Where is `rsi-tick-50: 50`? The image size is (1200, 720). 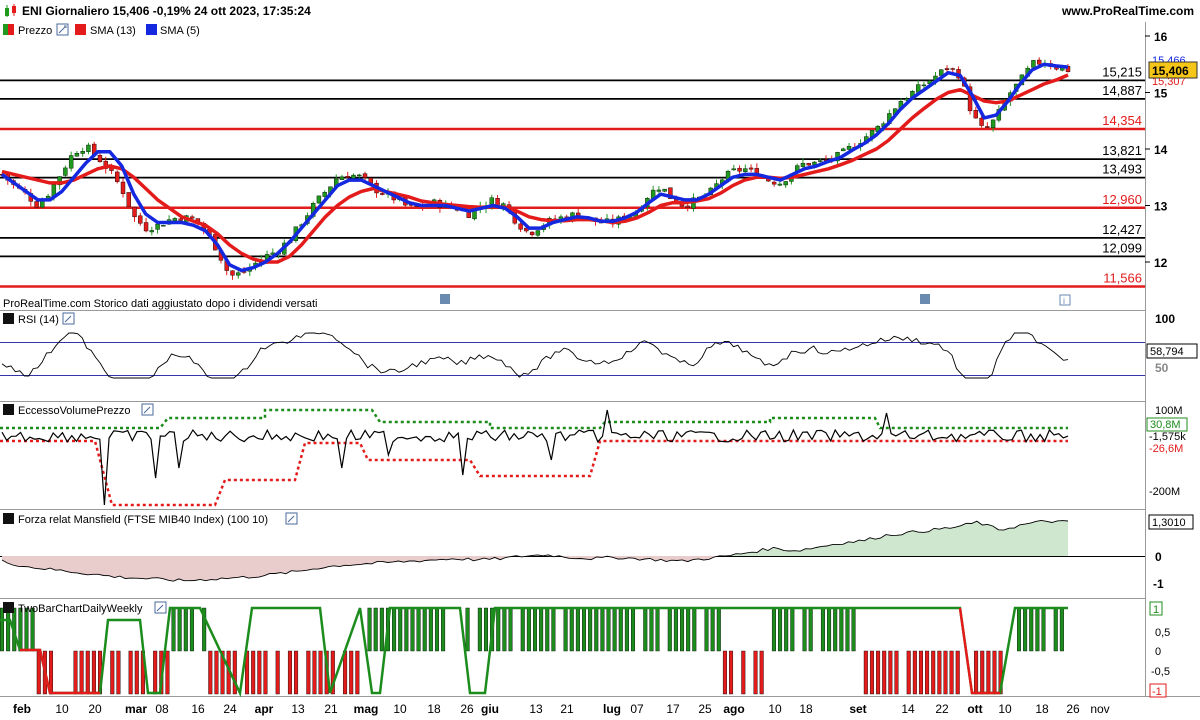
rsi-tick-50: 50 is located at coordinates (1162, 368).